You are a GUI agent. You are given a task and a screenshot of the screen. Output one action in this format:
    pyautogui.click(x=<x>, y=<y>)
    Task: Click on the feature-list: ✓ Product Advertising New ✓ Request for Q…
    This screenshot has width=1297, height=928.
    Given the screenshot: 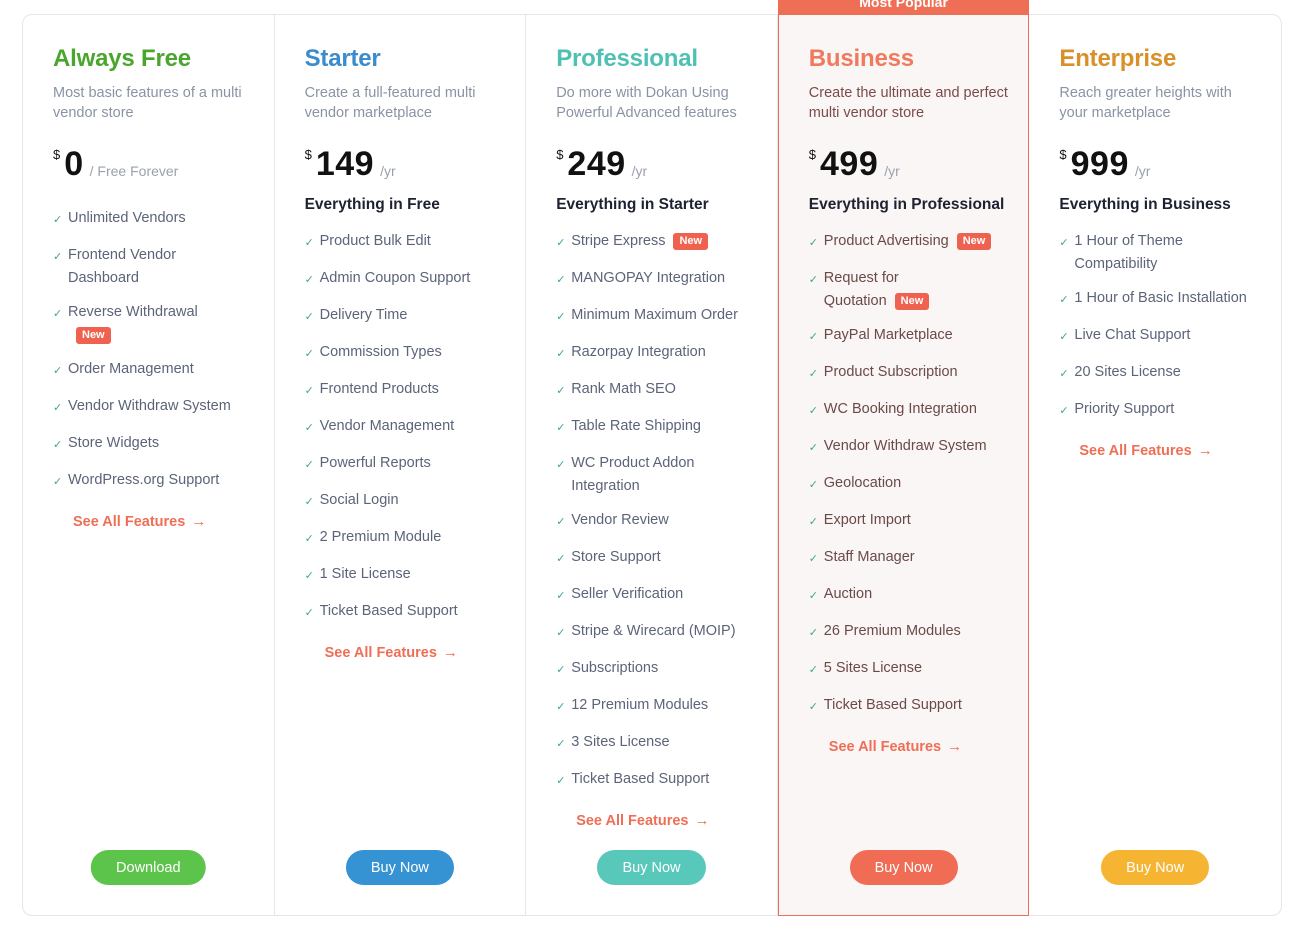 What is the action you would take?
    pyautogui.click(x=919, y=475)
    